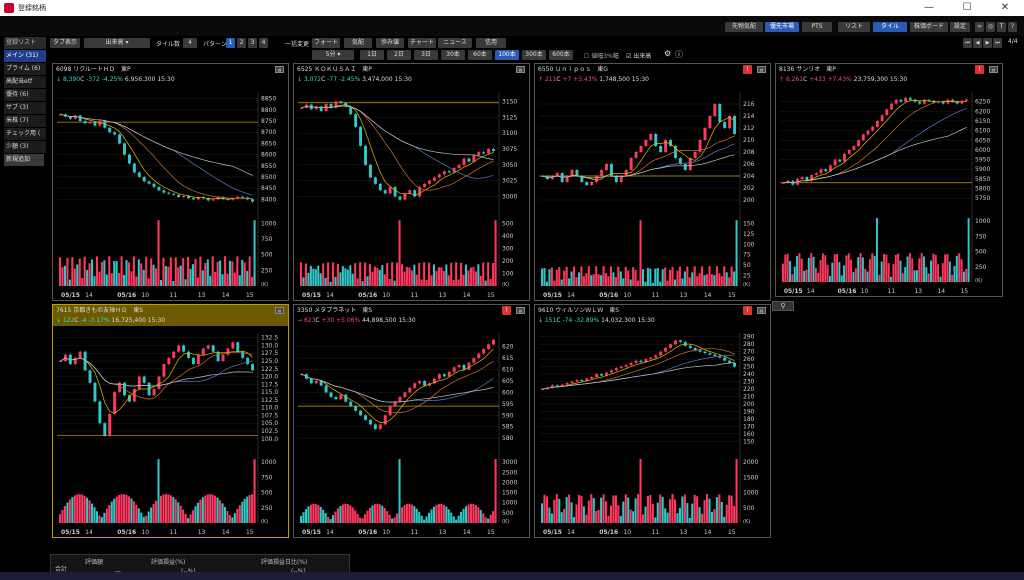 The image size is (1024, 580). Describe the element at coordinates (263, 43) in the screenshot. I see `pattern-4: 4` at that location.